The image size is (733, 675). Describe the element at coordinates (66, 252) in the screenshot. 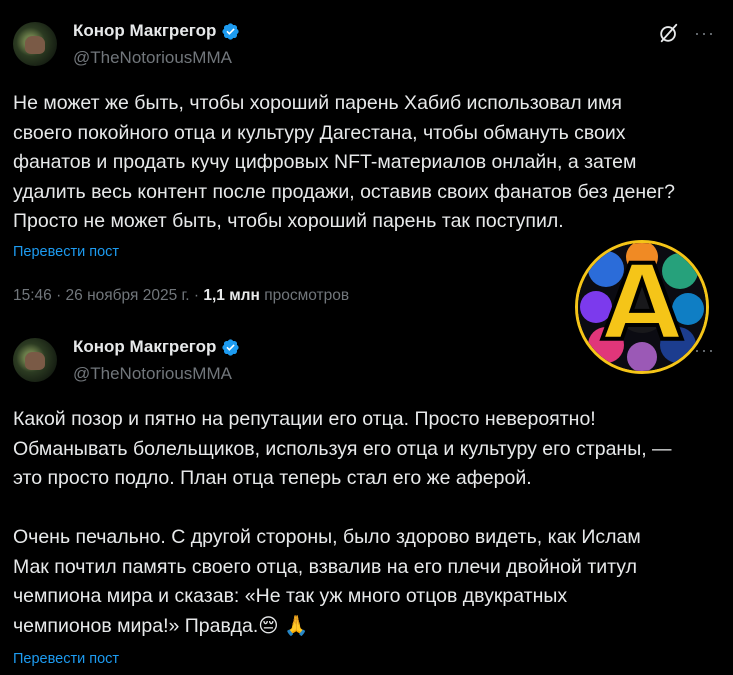

I see `translate-post-link: Перевести пост` at that location.